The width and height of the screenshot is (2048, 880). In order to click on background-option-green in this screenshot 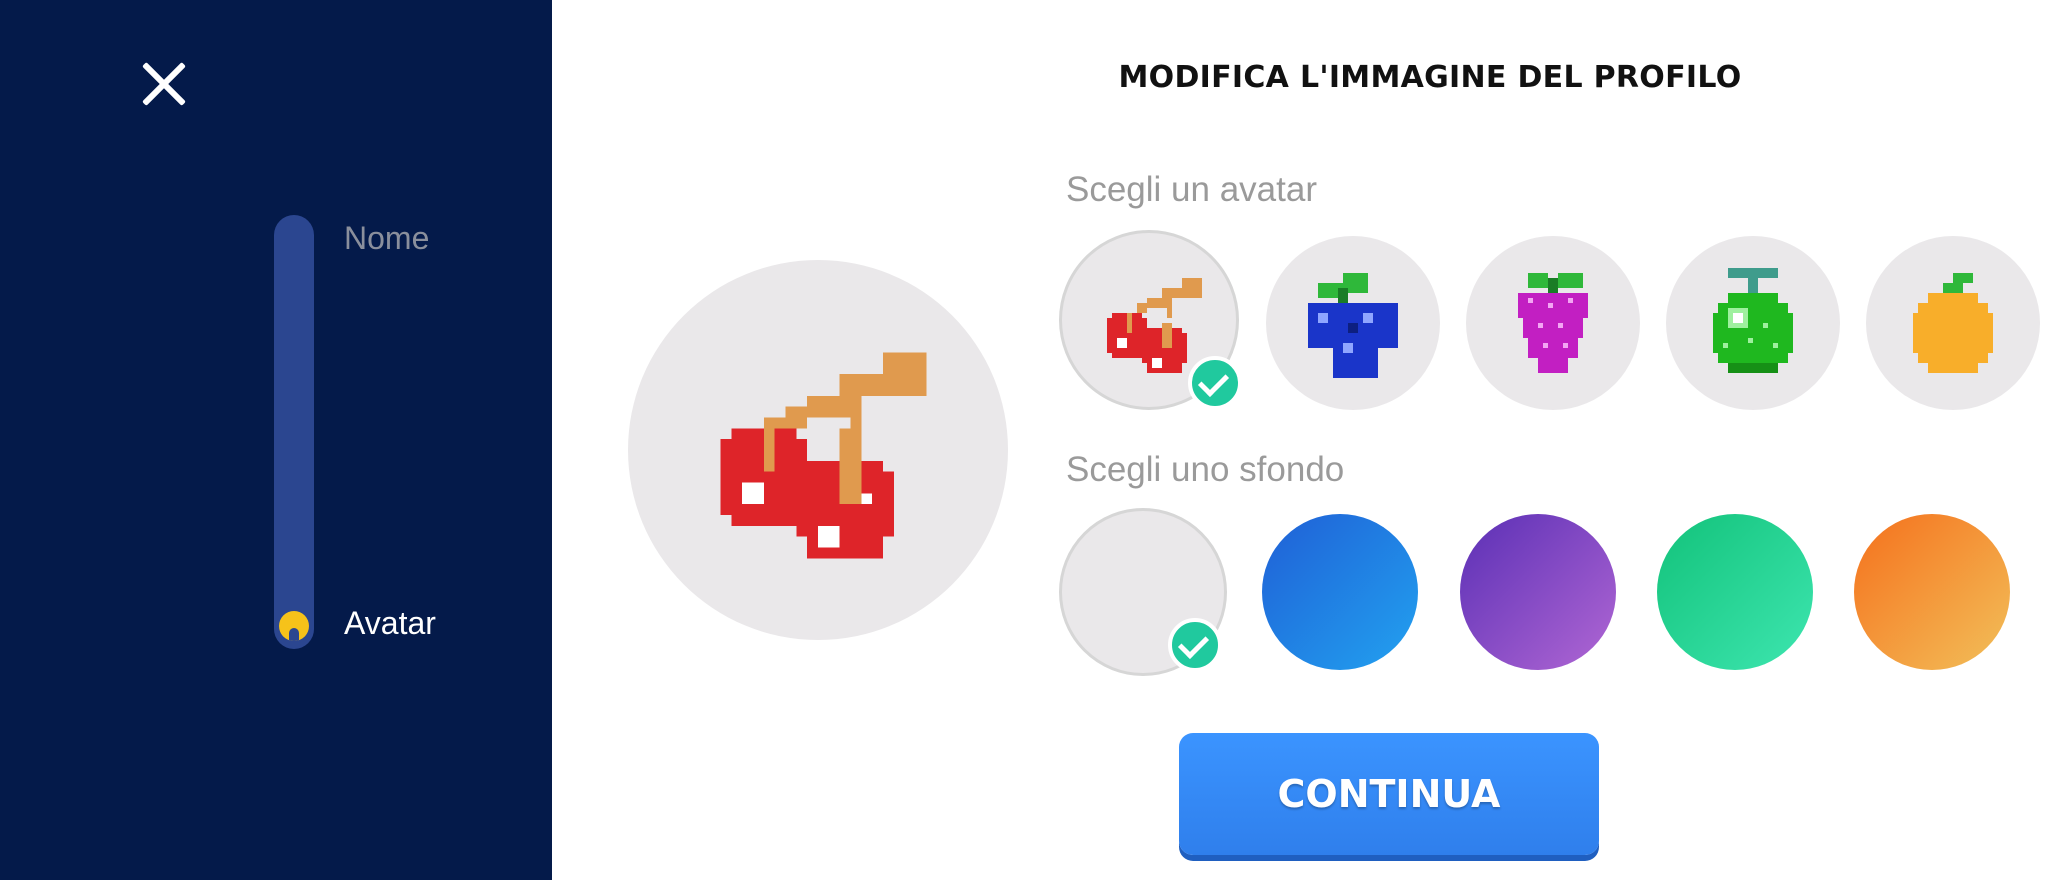, I will do `click(1735, 592)`.